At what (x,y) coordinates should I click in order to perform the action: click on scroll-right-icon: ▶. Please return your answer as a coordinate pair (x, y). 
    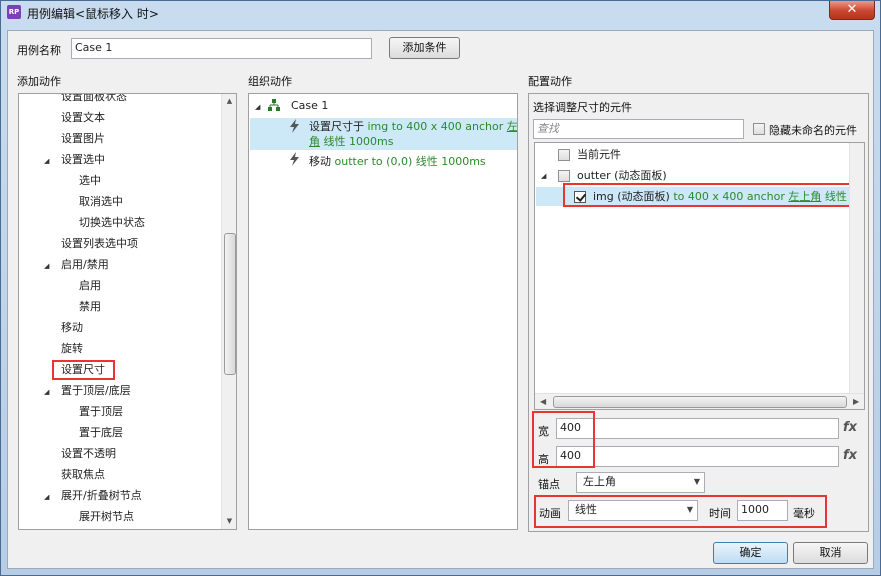
    Looking at the image, I should click on (856, 401).